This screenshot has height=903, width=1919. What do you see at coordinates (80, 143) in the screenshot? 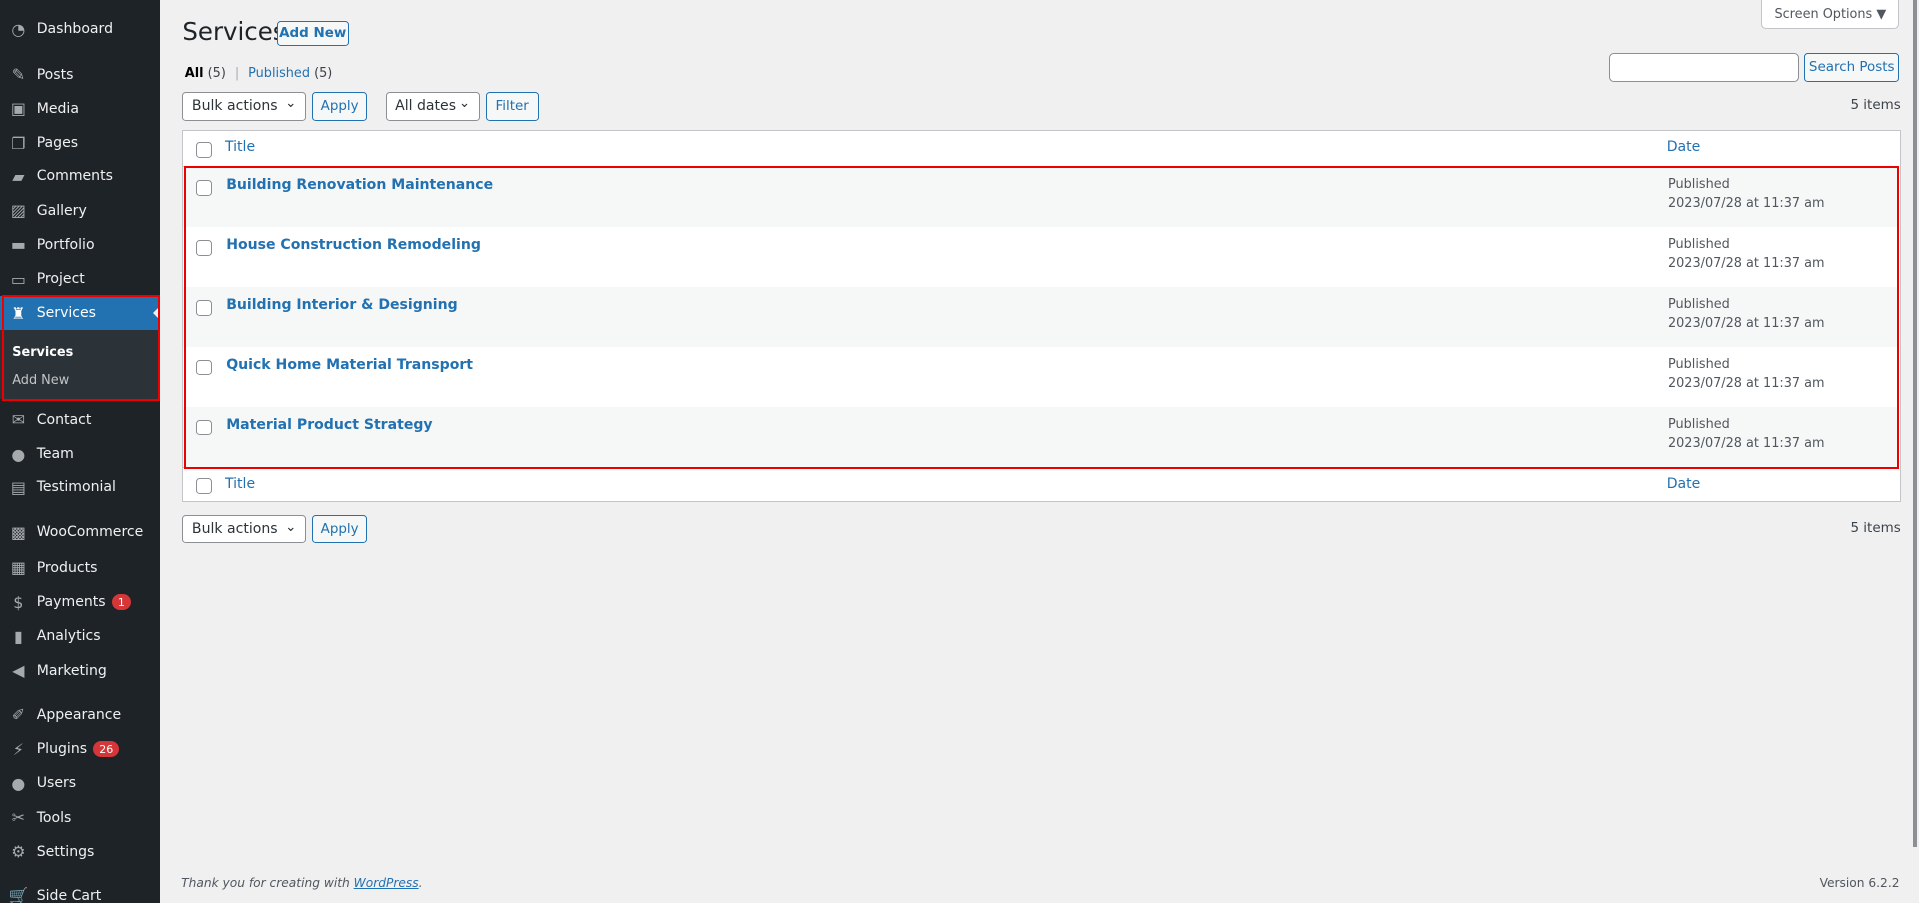
I see `sidebar-item-pages: ❐ Pages` at bounding box center [80, 143].